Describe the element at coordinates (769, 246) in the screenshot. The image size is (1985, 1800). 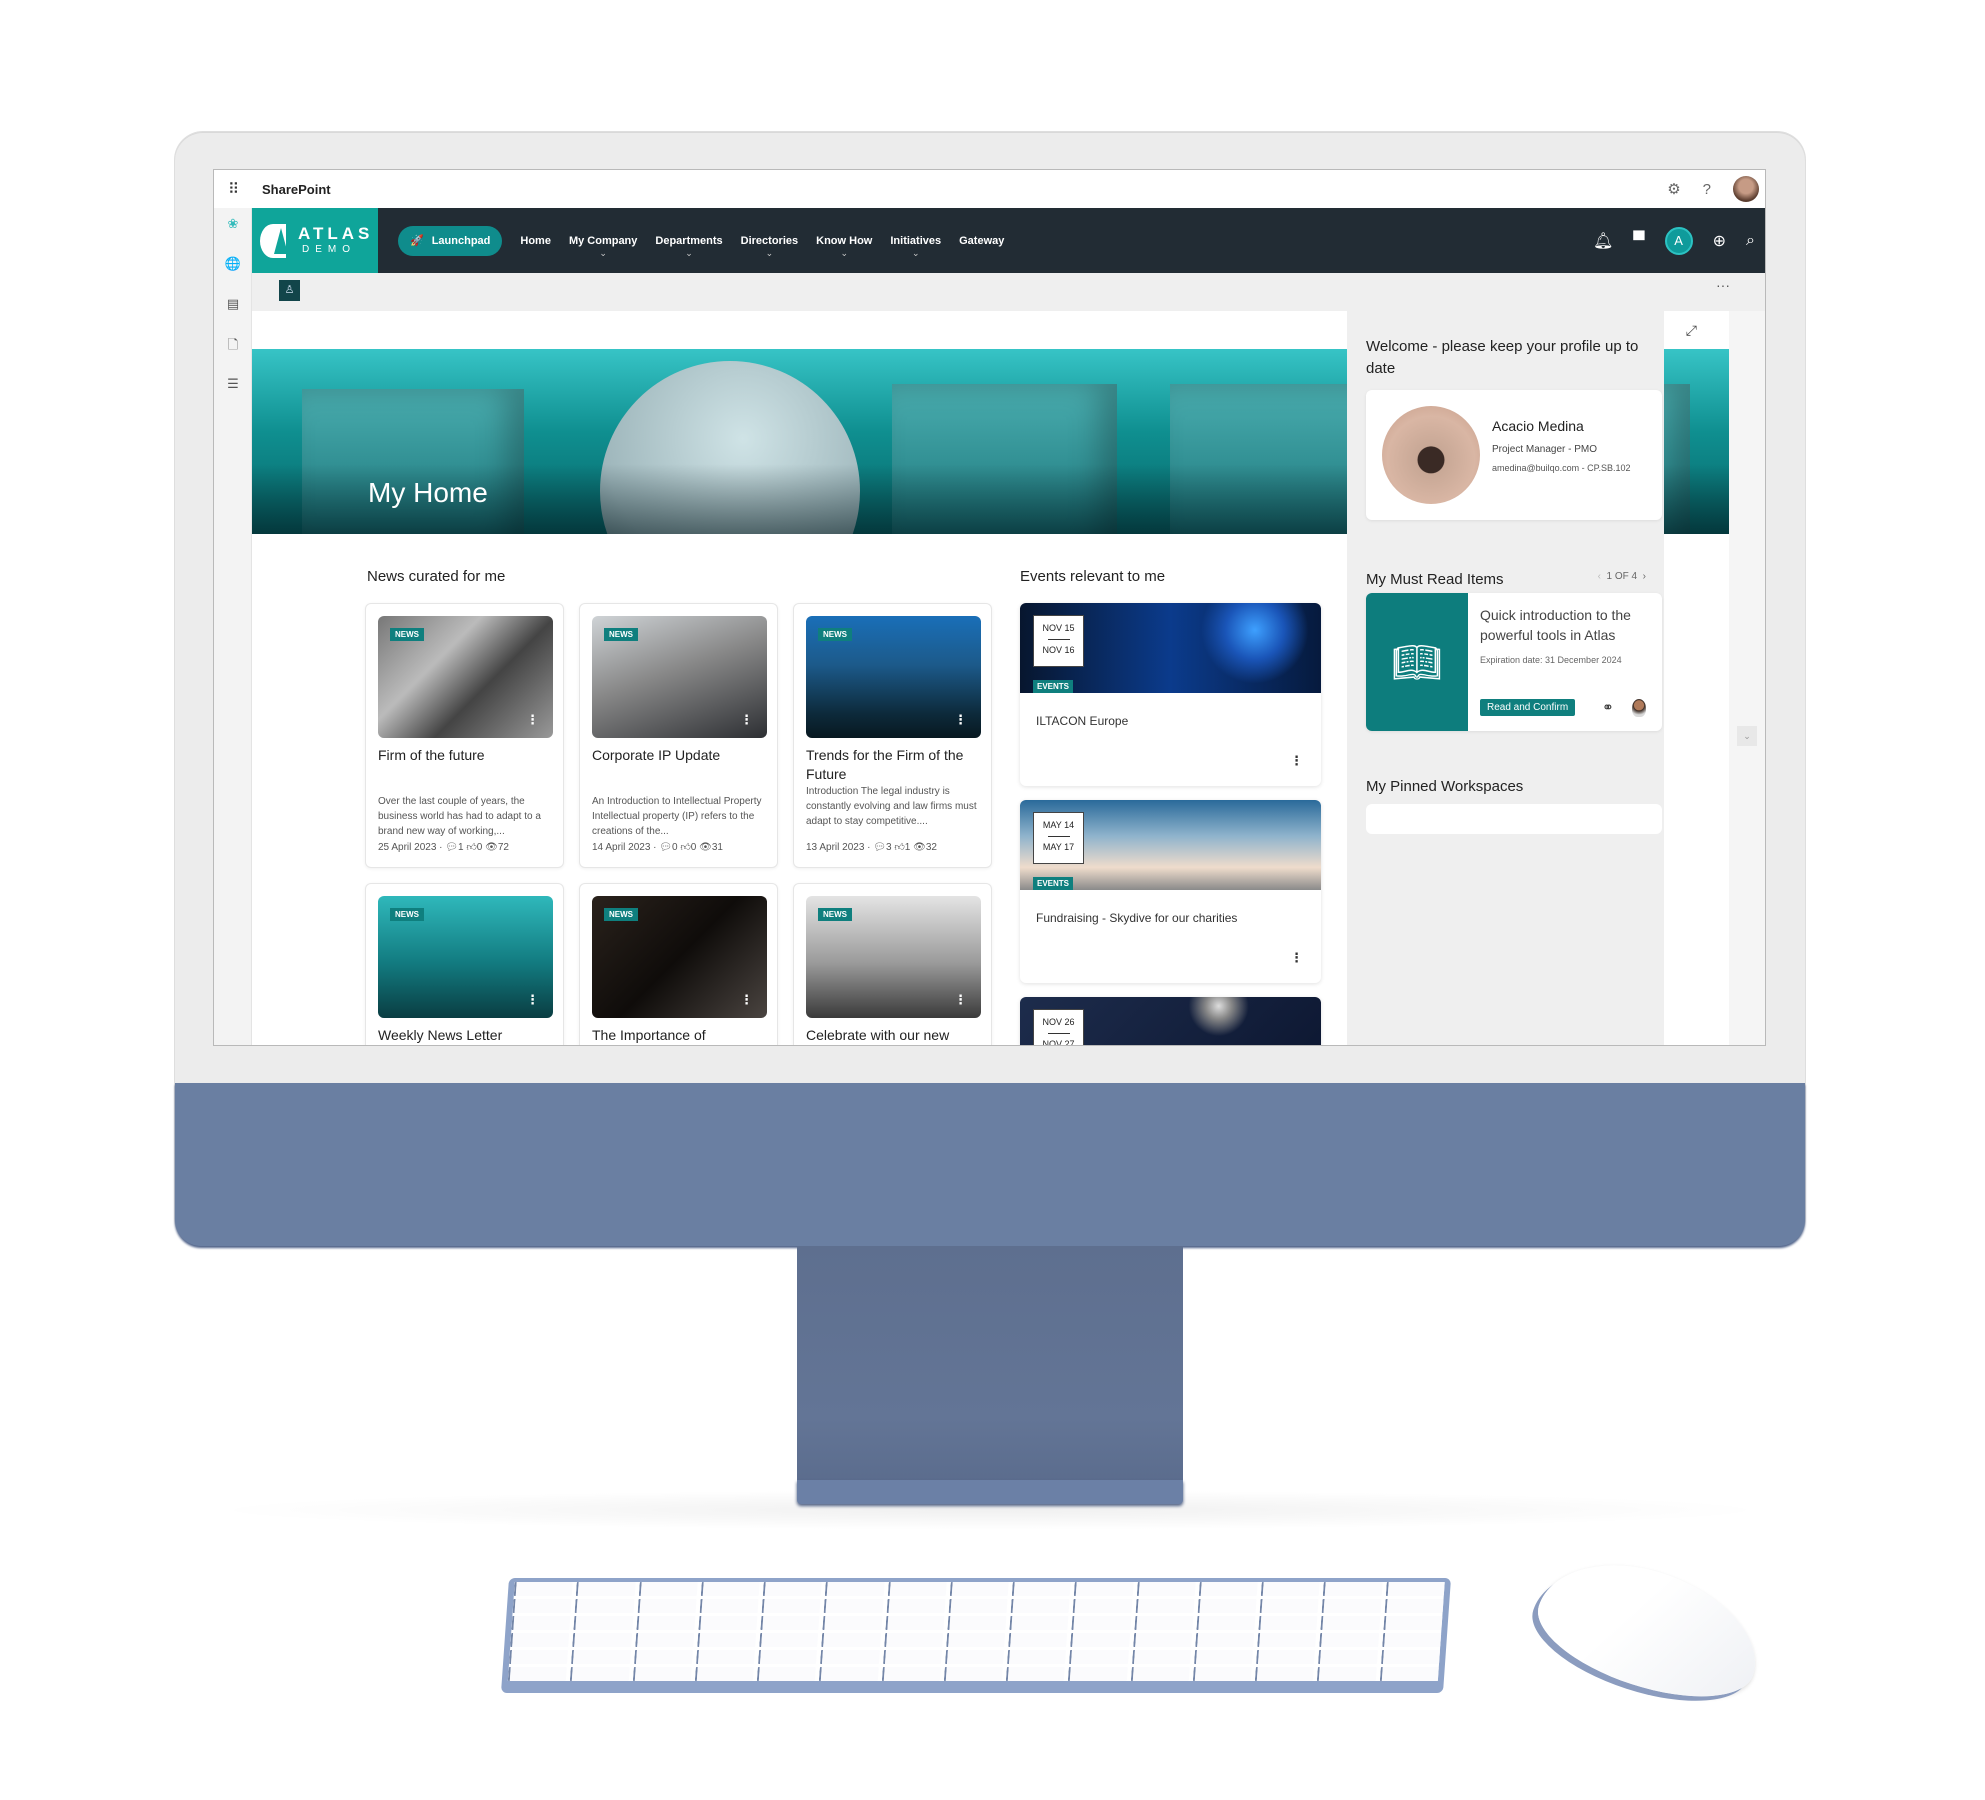
I see `nav-item-directories: Directories ⌄` at that location.